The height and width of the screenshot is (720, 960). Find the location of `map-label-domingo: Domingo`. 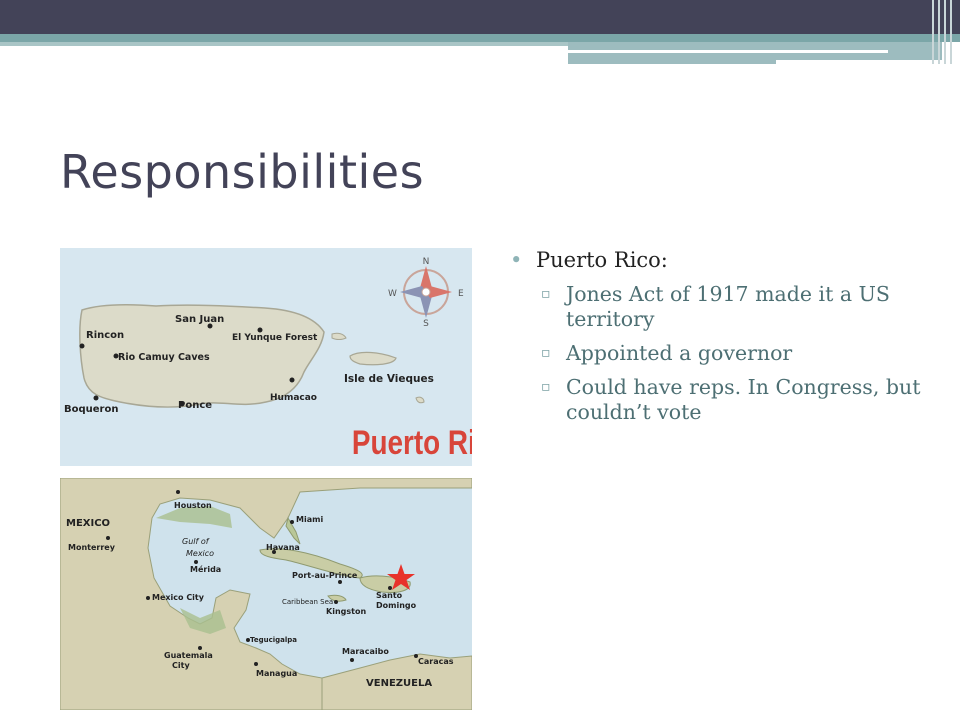

map-label-domingo: Domingo is located at coordinates (396, 605).